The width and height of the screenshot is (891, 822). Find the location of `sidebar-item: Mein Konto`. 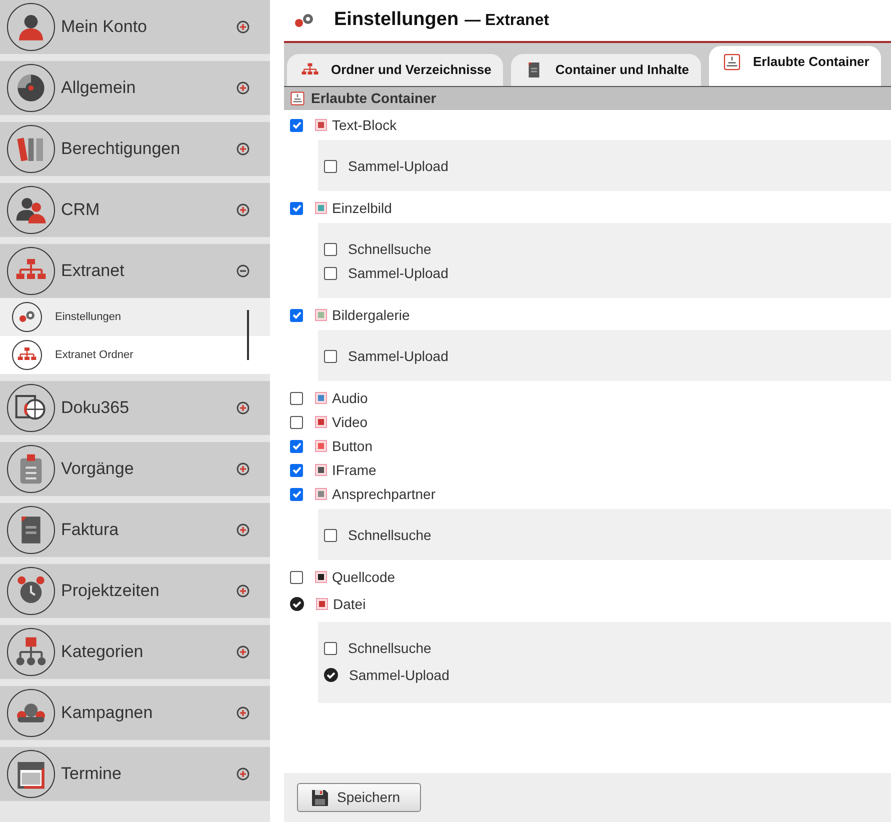

sidebar-item: Mein Konto is located at coordinates (135, 27).